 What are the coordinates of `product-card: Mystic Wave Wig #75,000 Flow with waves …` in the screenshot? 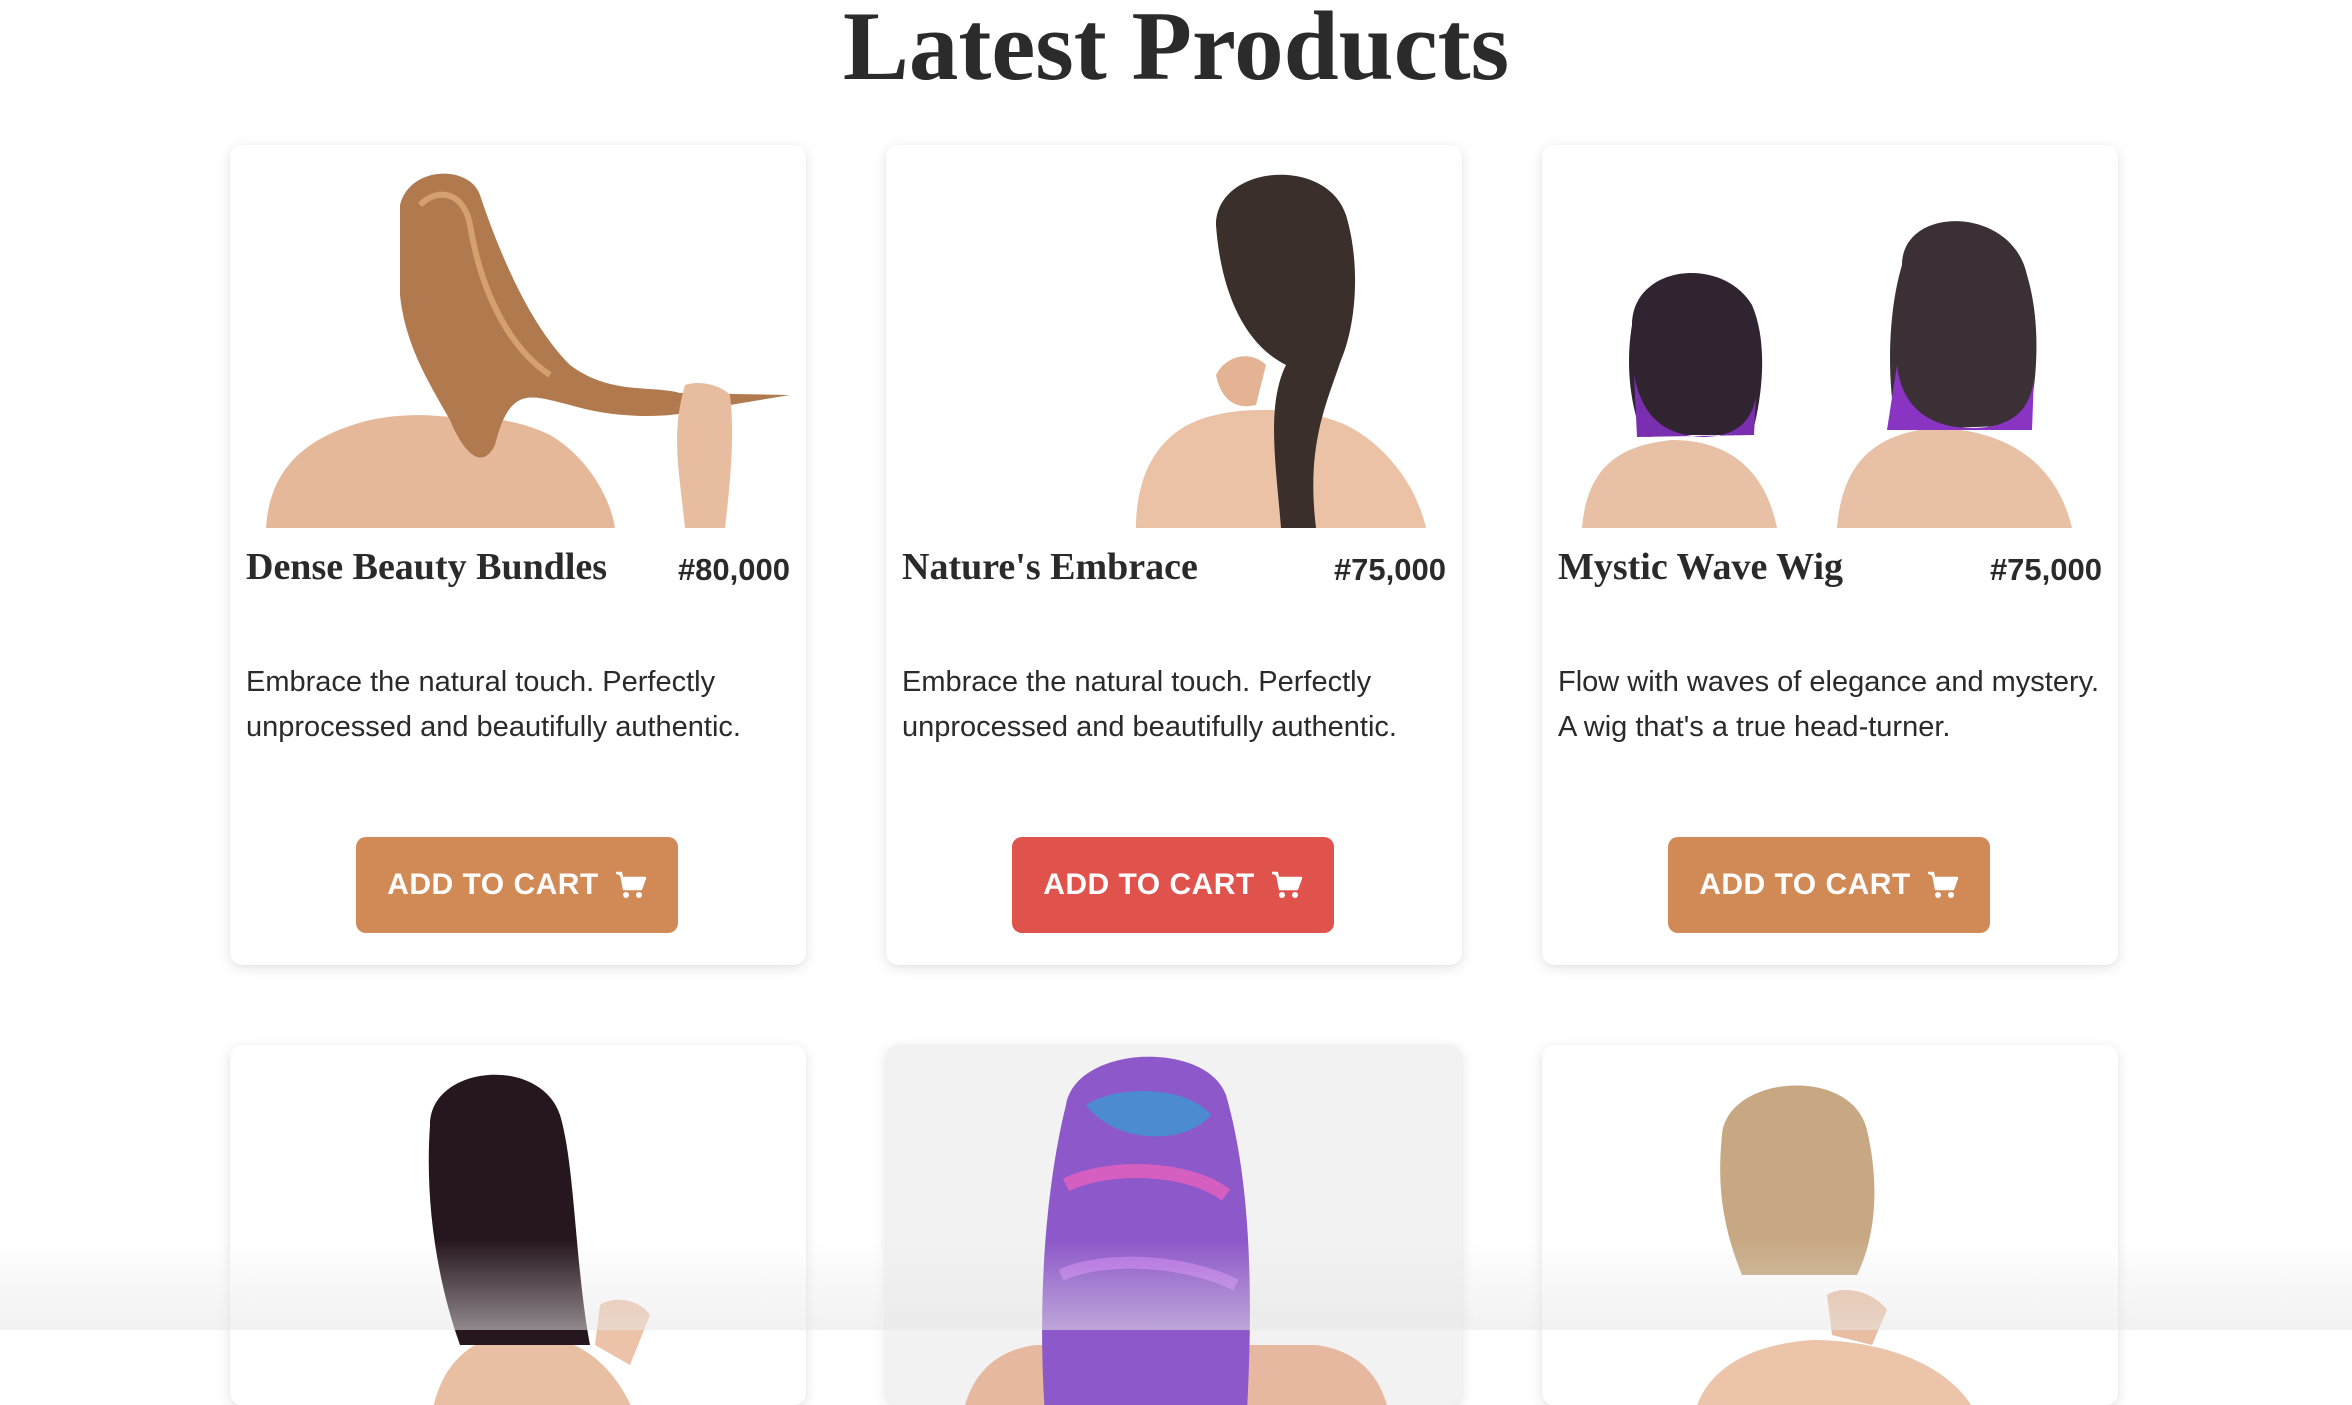 It's located at (1830, 555).